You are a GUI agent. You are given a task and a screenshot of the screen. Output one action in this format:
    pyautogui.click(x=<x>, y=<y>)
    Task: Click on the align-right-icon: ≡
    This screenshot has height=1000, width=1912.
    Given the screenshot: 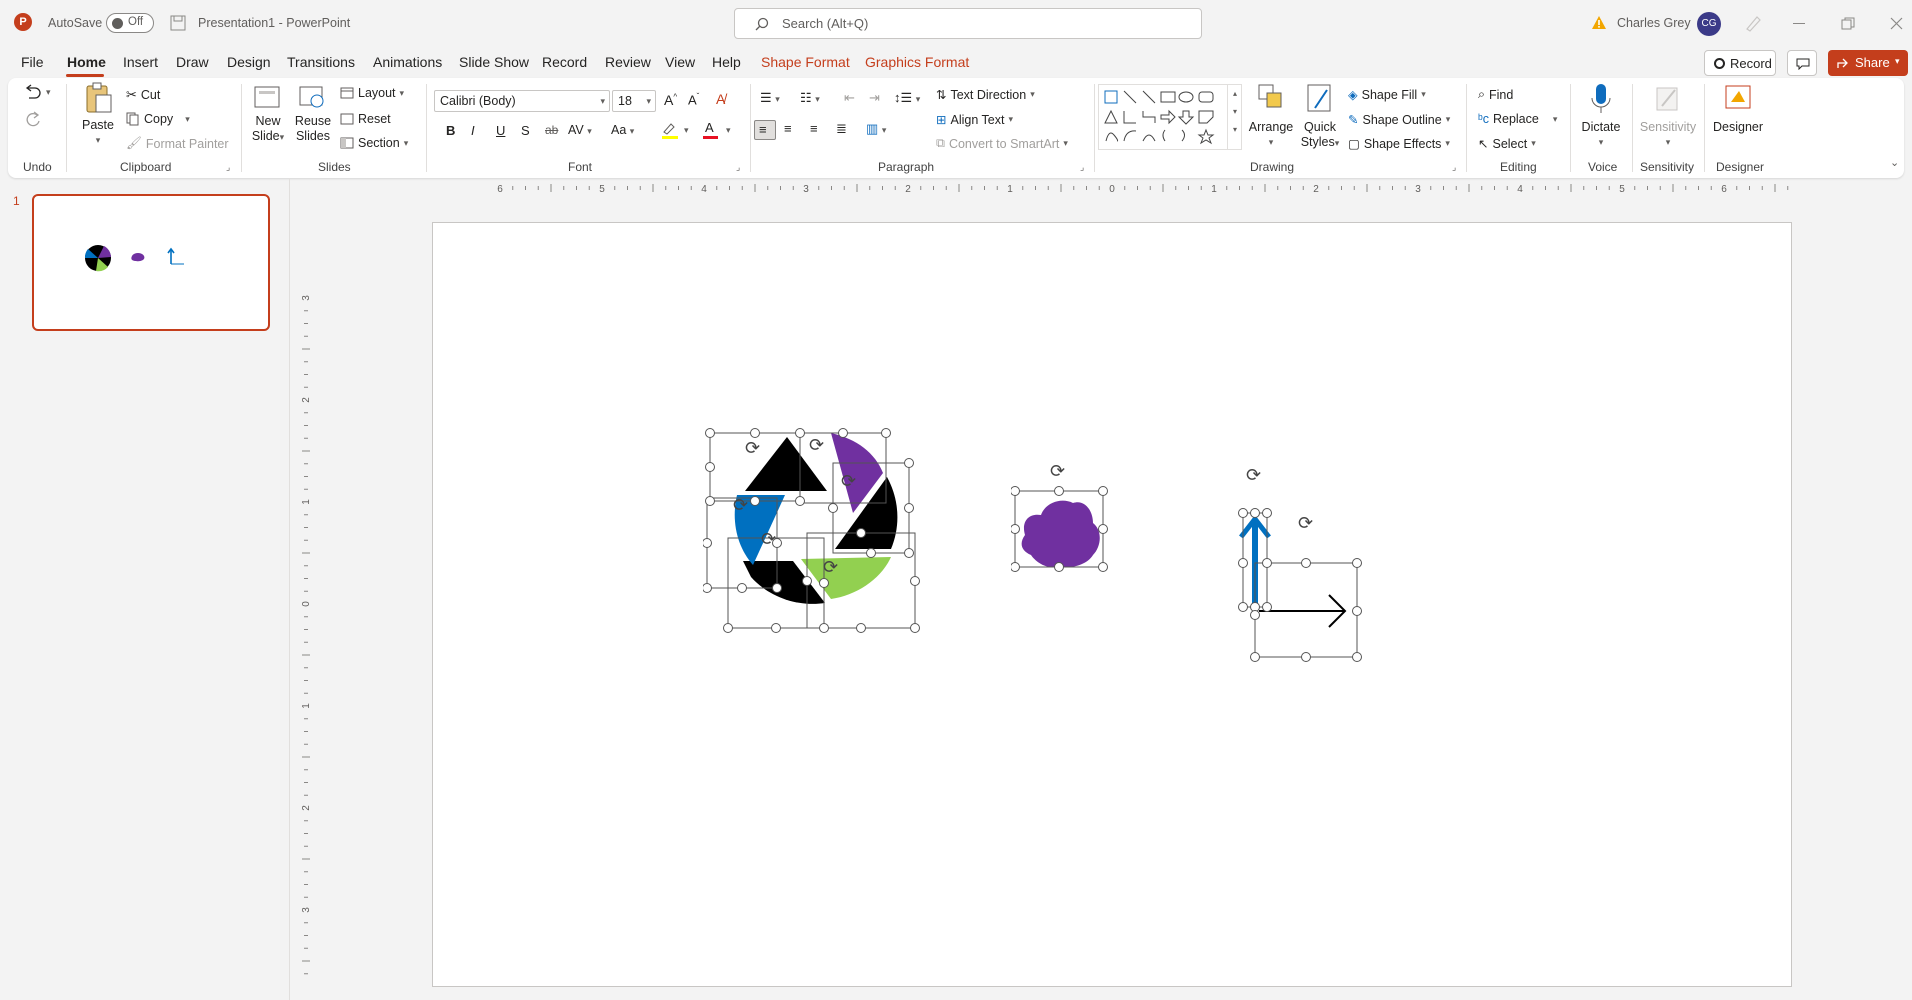 What is the action you would take?
    pyautogui.click(x=814, y=128)
    